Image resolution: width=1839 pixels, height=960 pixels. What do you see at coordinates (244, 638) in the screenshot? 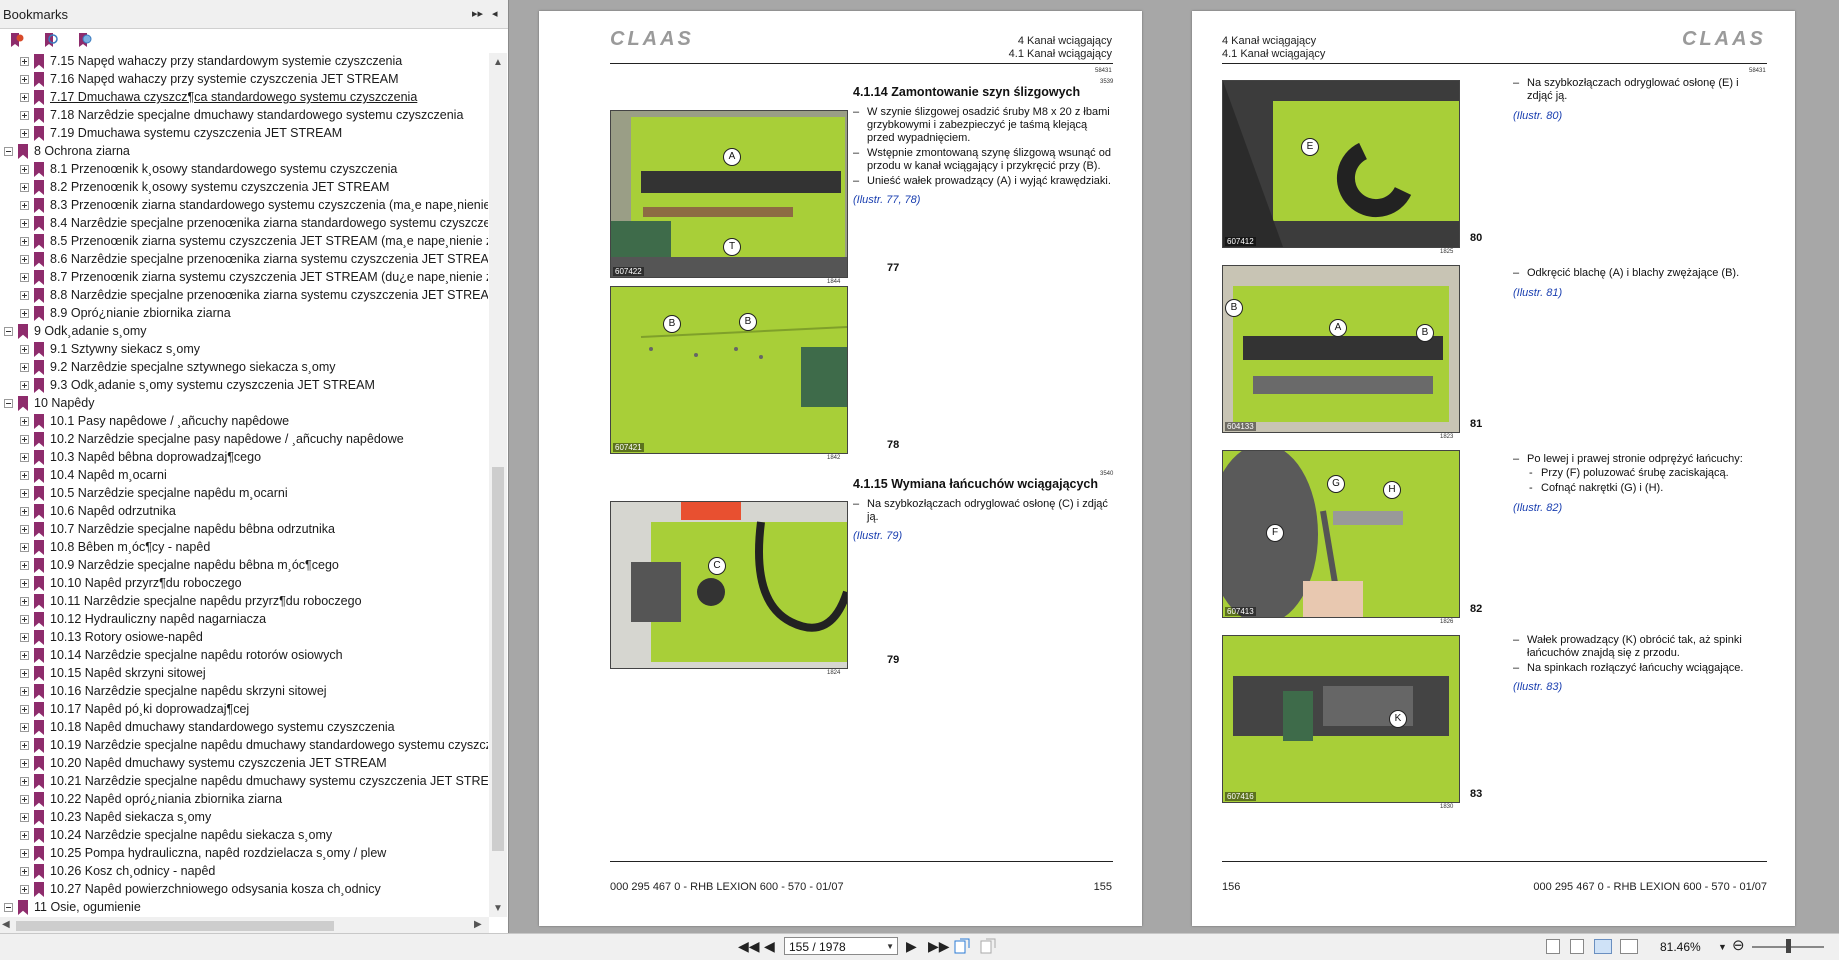
I see `bookmark-item: 10.13 Rotory osiowe-napêd` at bounding box center [244, 638].